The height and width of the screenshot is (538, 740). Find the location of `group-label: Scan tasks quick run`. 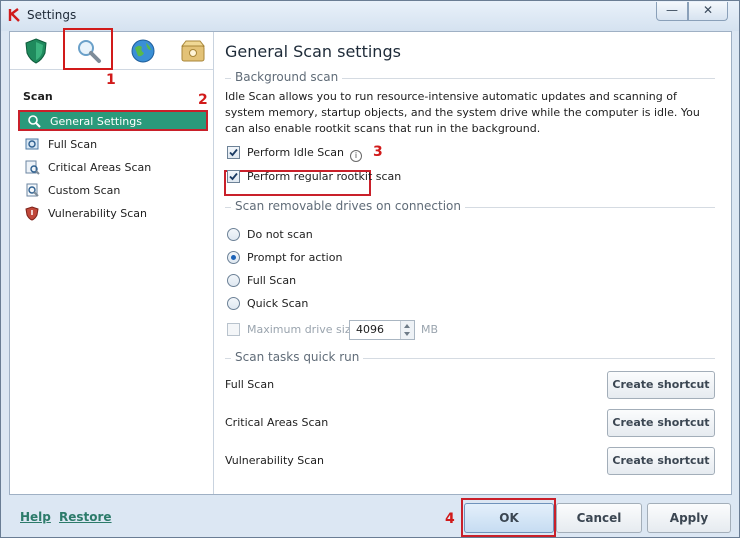

group-label: Scan tasks quick run is located at coordinates (297, 357).